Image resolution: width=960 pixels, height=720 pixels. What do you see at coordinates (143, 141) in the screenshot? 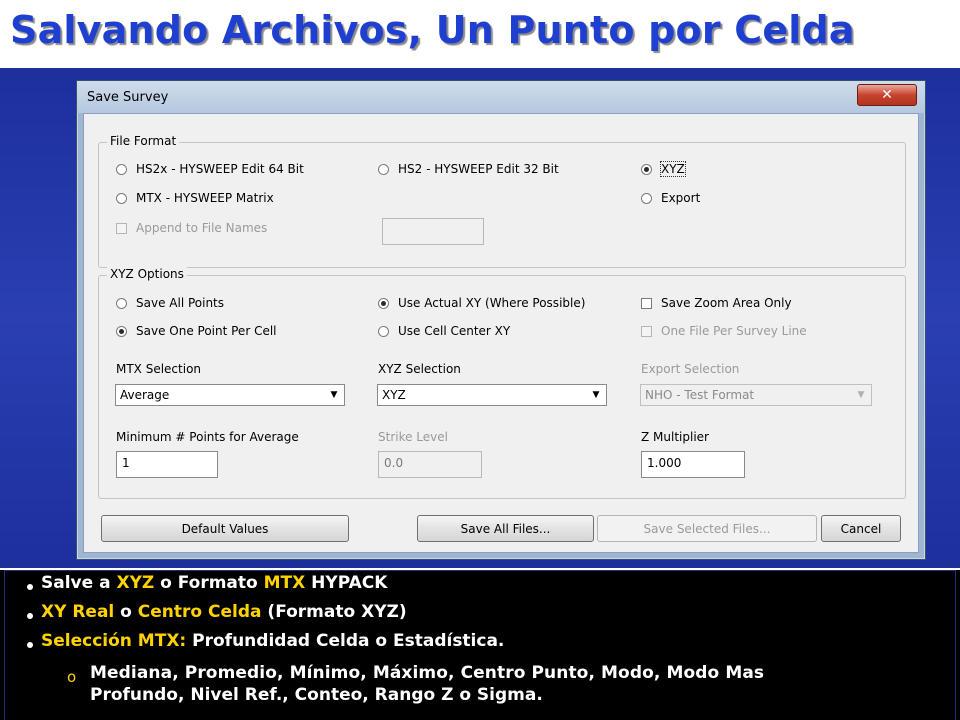
I see `file-format-group-label: File Format` at bounding box center [143, 141].